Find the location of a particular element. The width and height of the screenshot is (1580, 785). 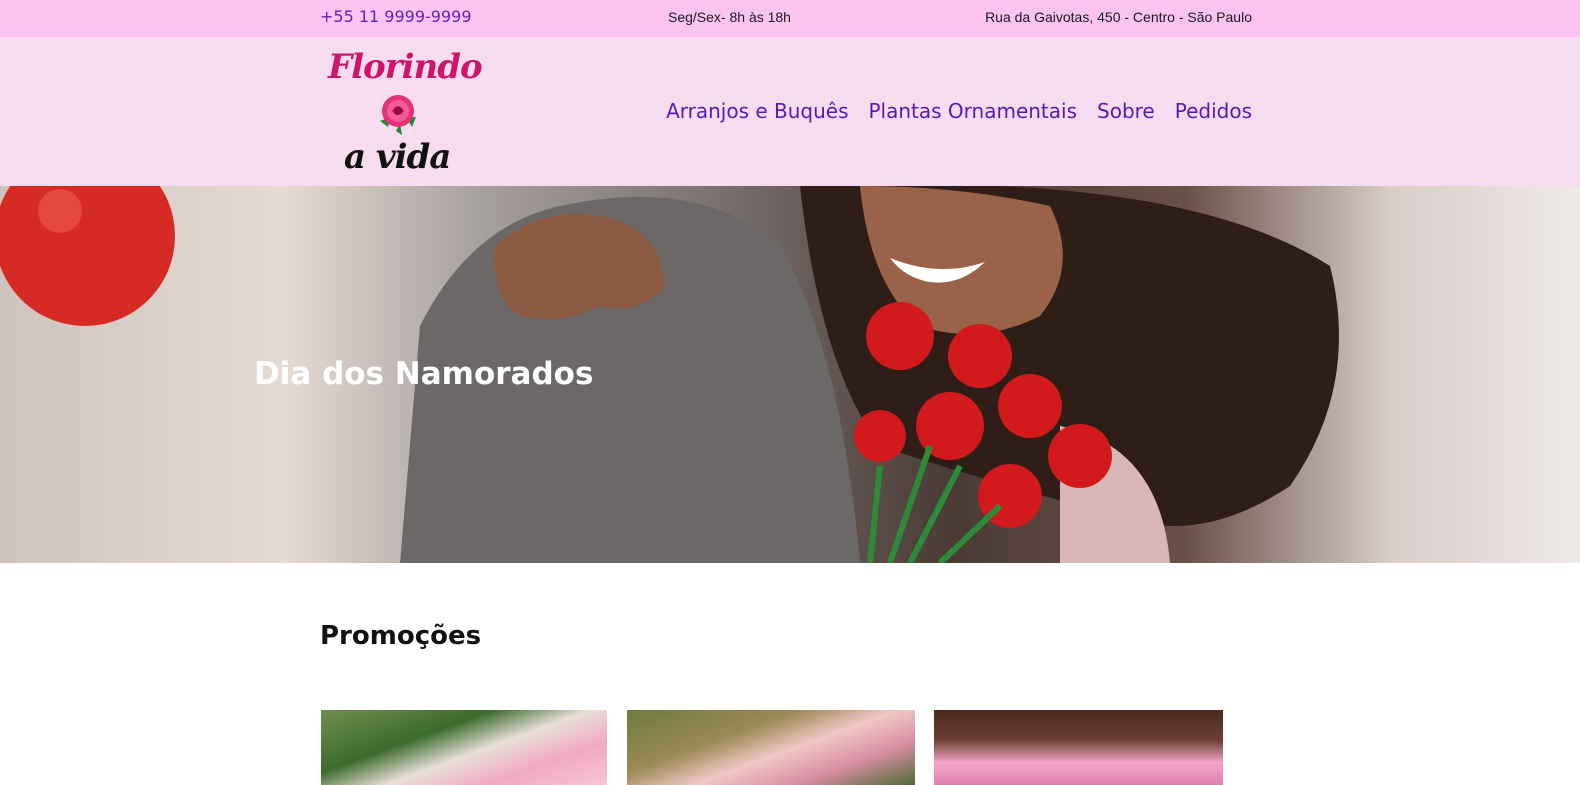

nav-item-pedidos: Pedidos is located at coordinates (1213, 111).